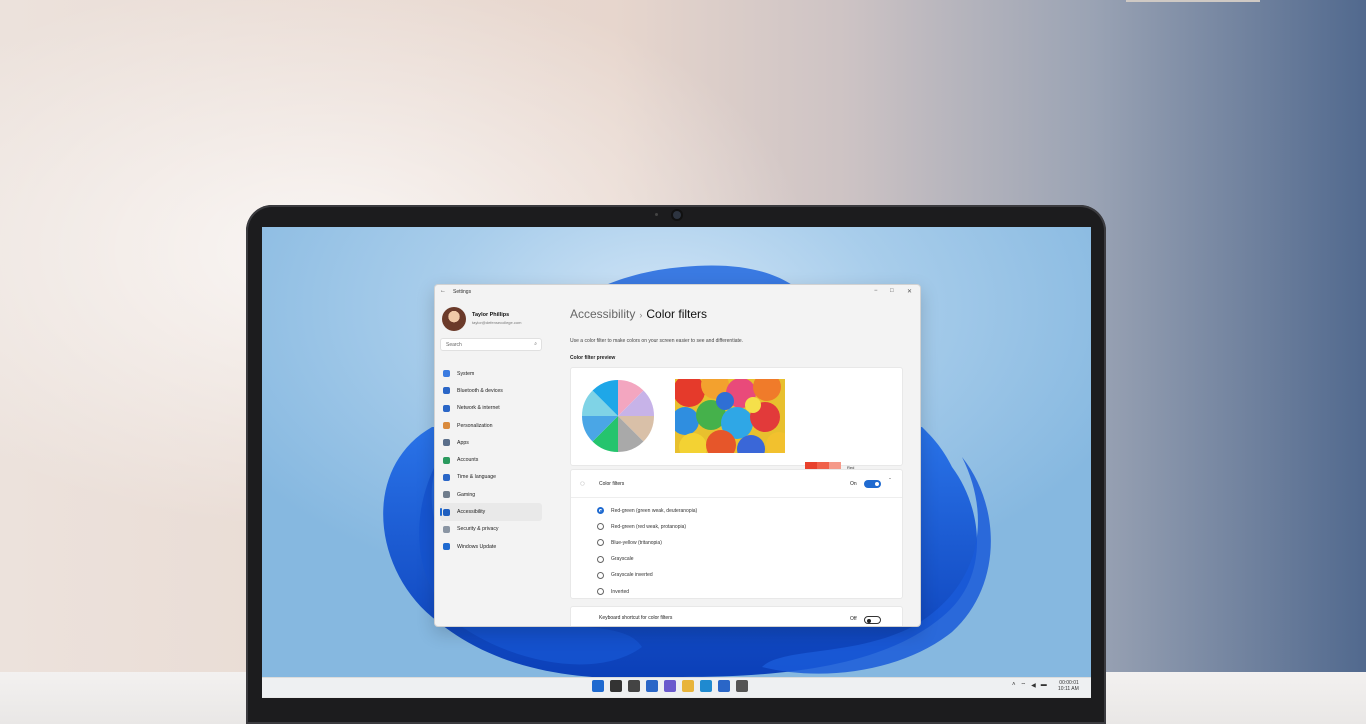 The width and height of the screenshot is (1366, 724). What do you see at coordinates (706, 686) in the screenshot?
I see `edge-icon` at bounding box center [706, 686].